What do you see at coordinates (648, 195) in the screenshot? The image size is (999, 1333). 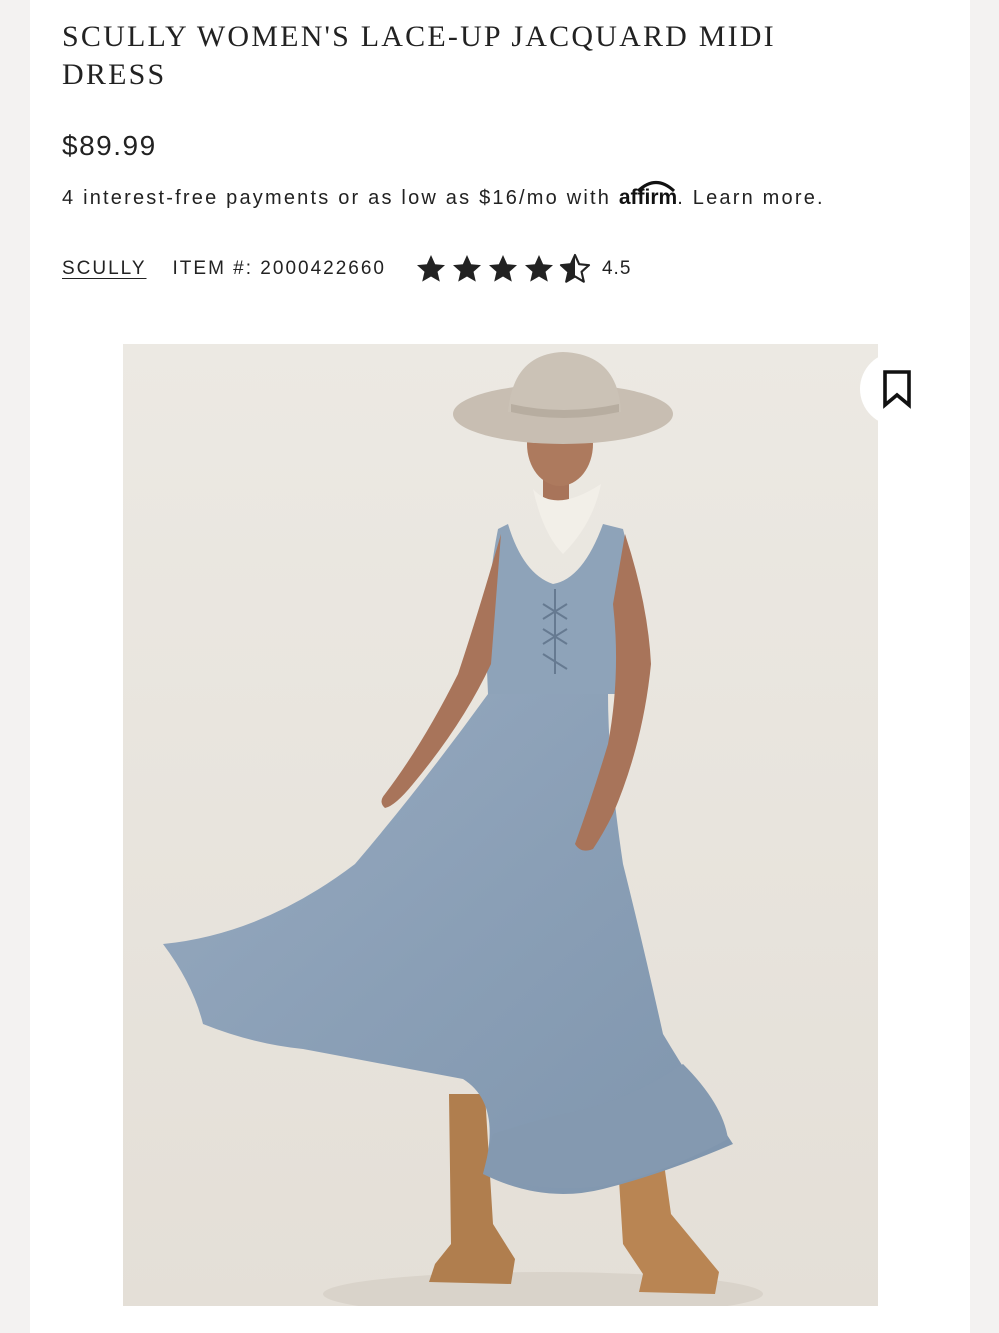 I see `affirm-logo: affirm` at bounding box center [648, 195].